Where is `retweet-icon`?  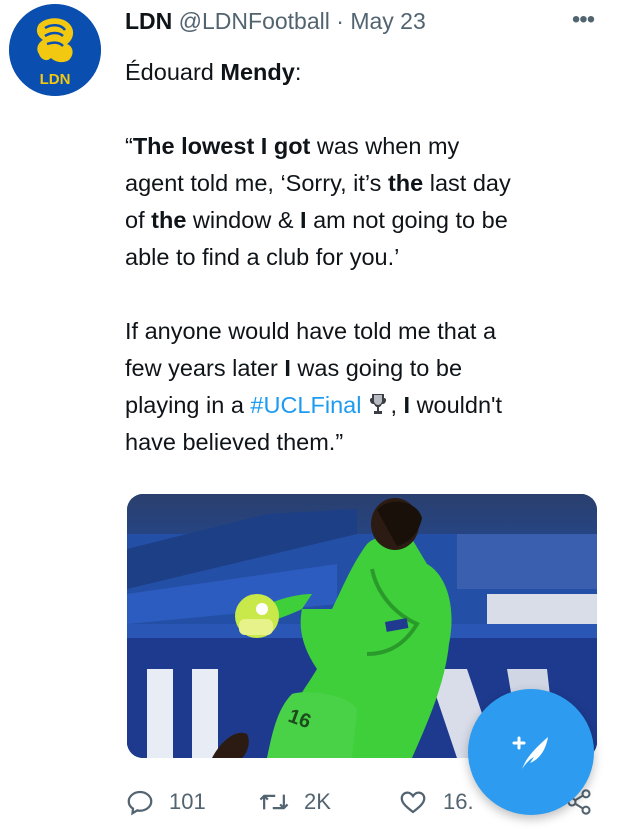
retweet-icon is located at coordinates (274, 802).